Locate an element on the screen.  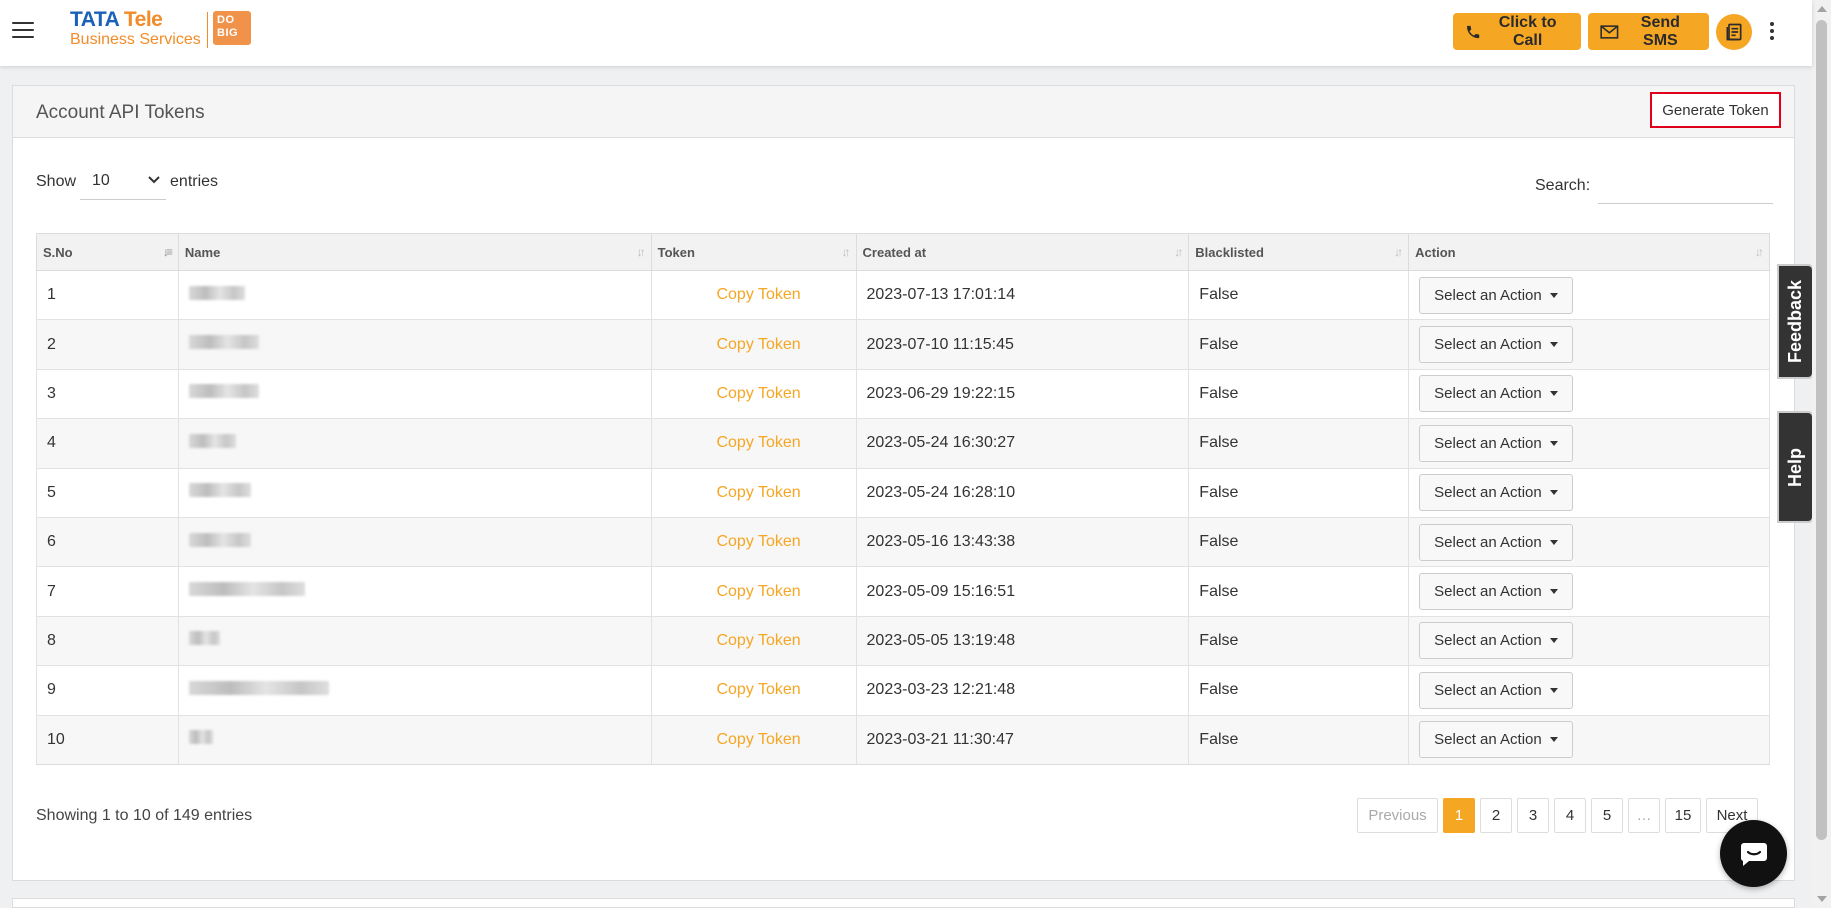
menu-icon is located at coordinates (23, 31).